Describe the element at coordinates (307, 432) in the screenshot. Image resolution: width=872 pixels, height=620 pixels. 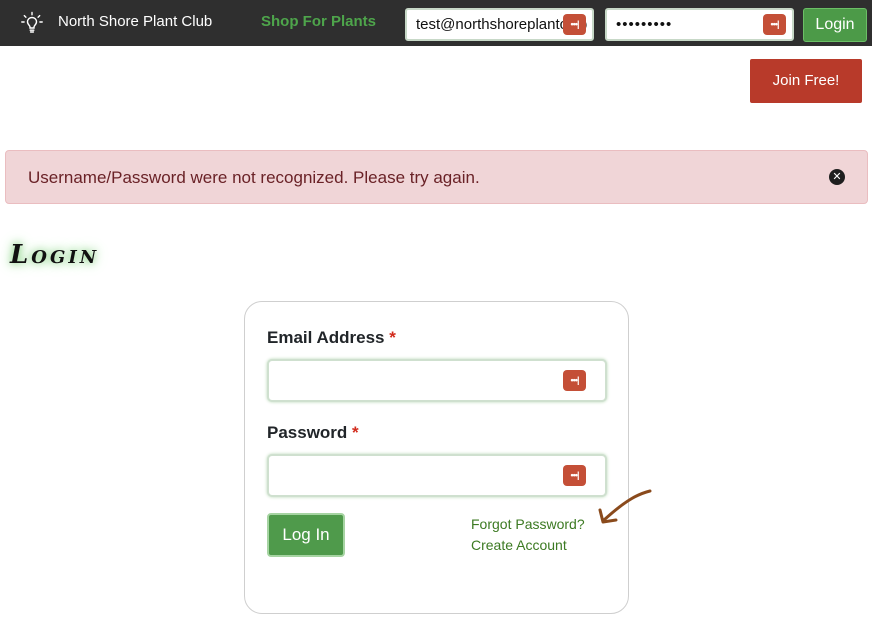
I see `password-label-text: Password` at that location.